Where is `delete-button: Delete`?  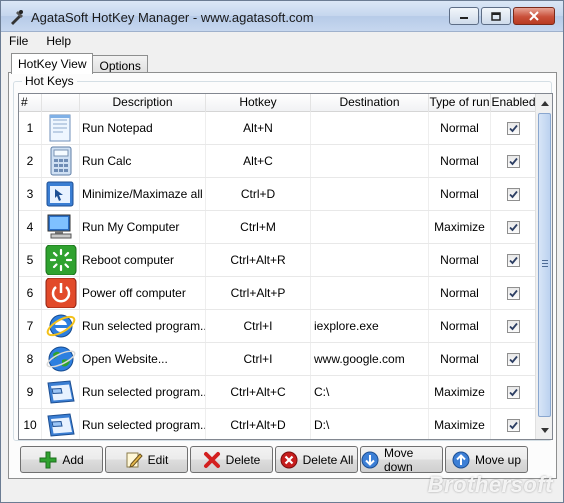
delete-button: Delete is located at coordinates (231, 459).